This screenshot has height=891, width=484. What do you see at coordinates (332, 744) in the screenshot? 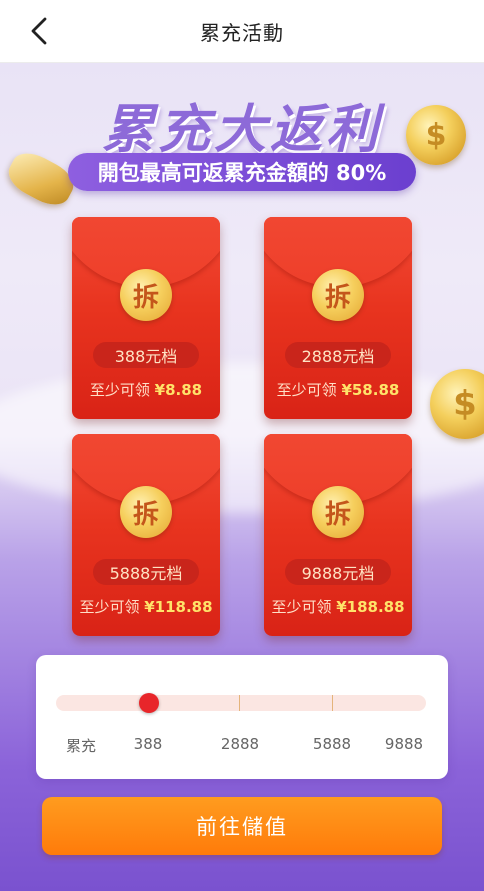
I see `milestone-label: 5888` at bounding box center [332, 744].